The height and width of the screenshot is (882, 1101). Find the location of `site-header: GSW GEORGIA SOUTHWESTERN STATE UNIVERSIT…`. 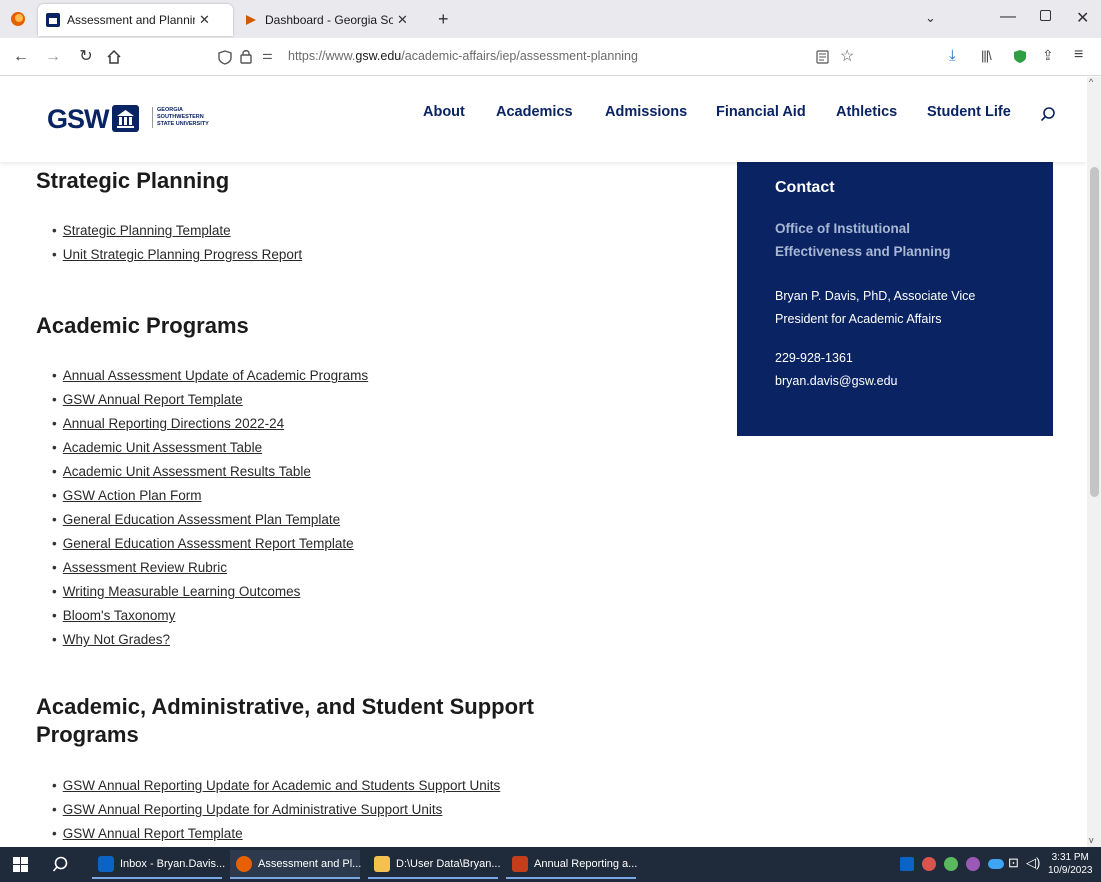

site-header: GSW GEORGIA SOUTHWESTERN STATE UNIVERSIT… is located at coordinates (543, 119).